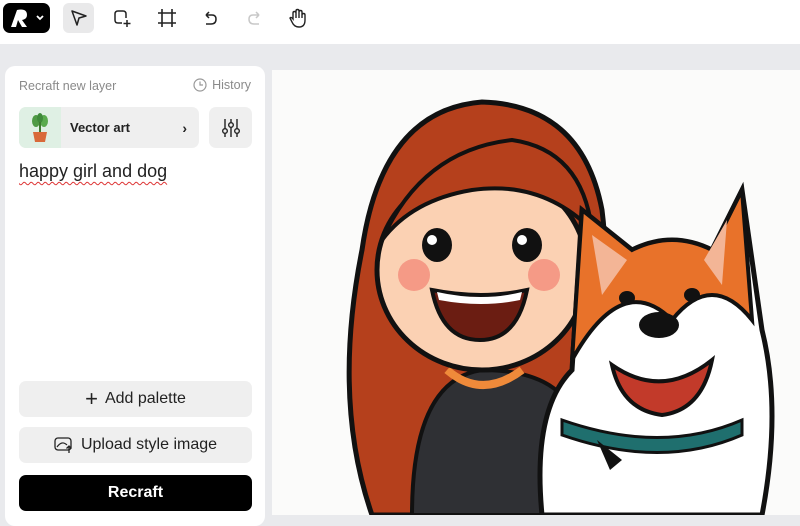 The width and height of the screenshot is (800, 526). I want to click on clock-icon, so click(200, 85).